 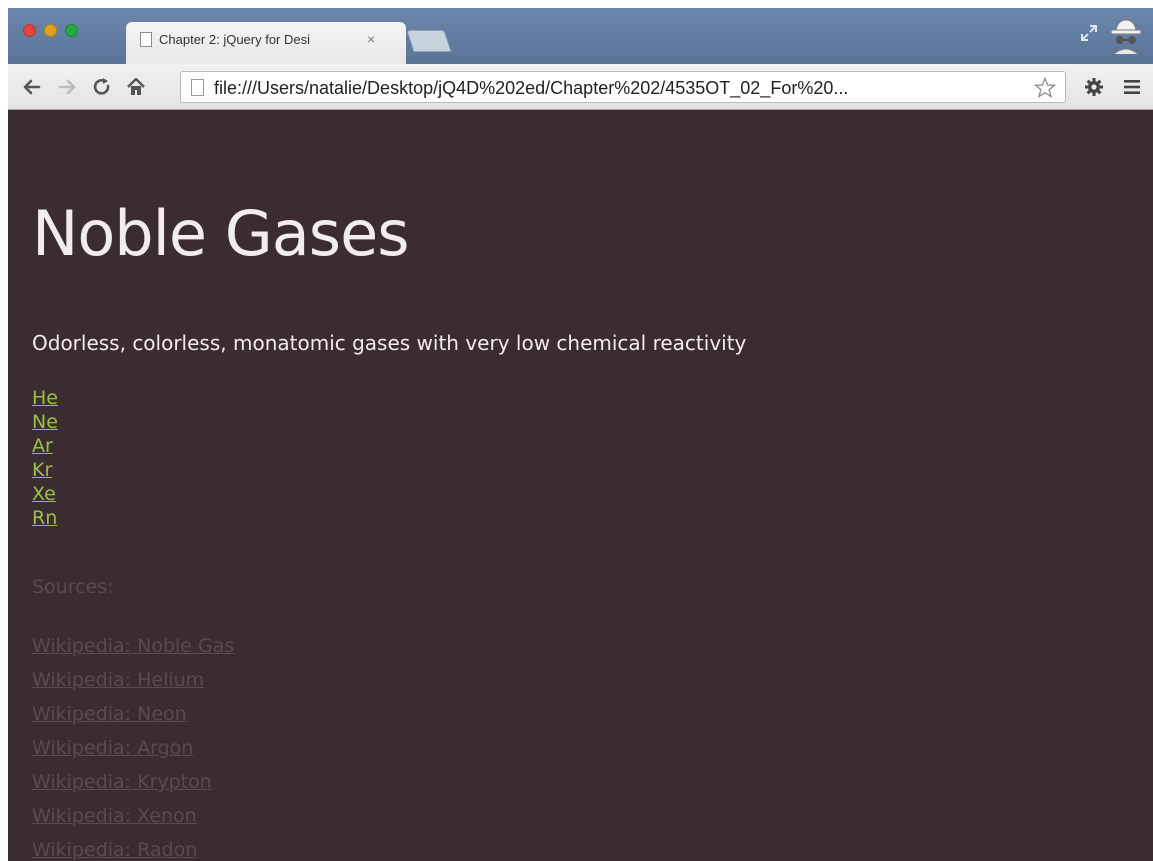 What do you see at coordinates (29, 30) in the screenshot?
I see `close-window-button` at bounding box center [29, 30].